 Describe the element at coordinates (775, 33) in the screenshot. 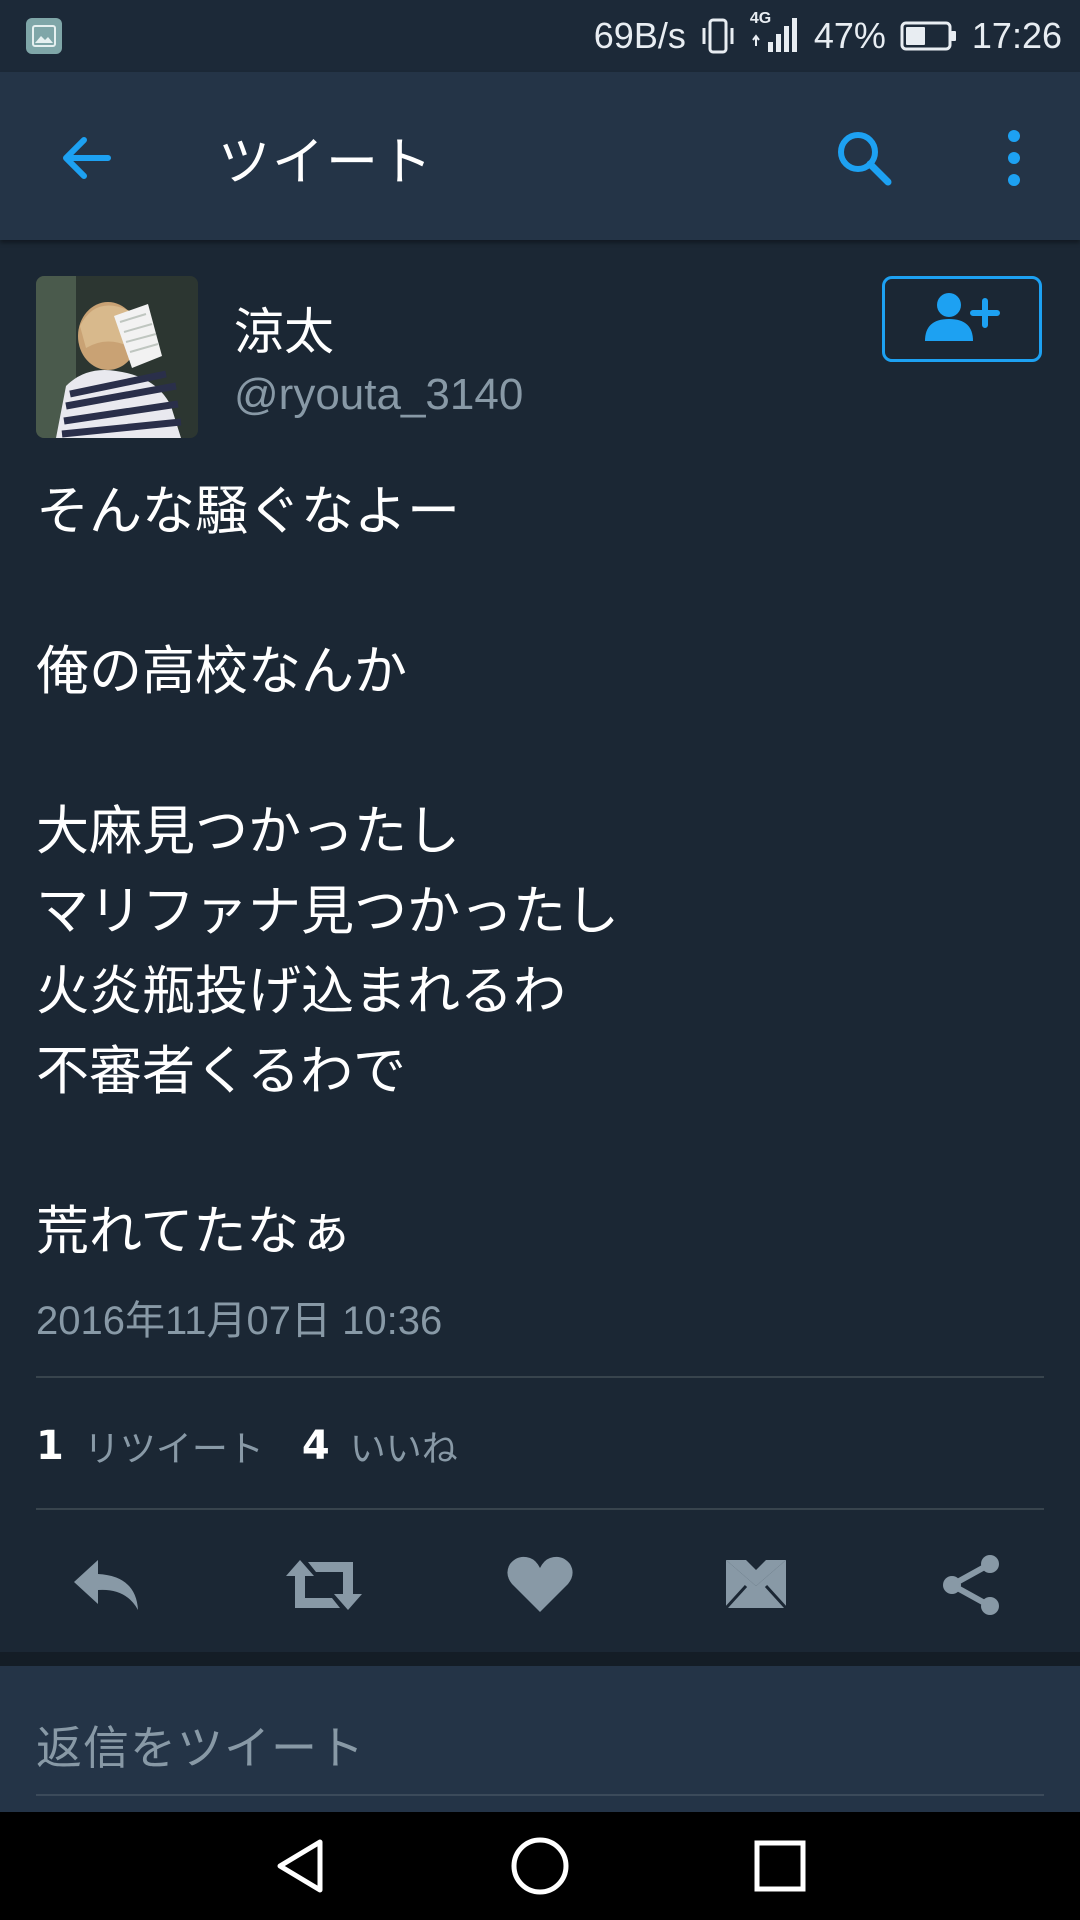

I see `signal-icon: 4G` at that location.